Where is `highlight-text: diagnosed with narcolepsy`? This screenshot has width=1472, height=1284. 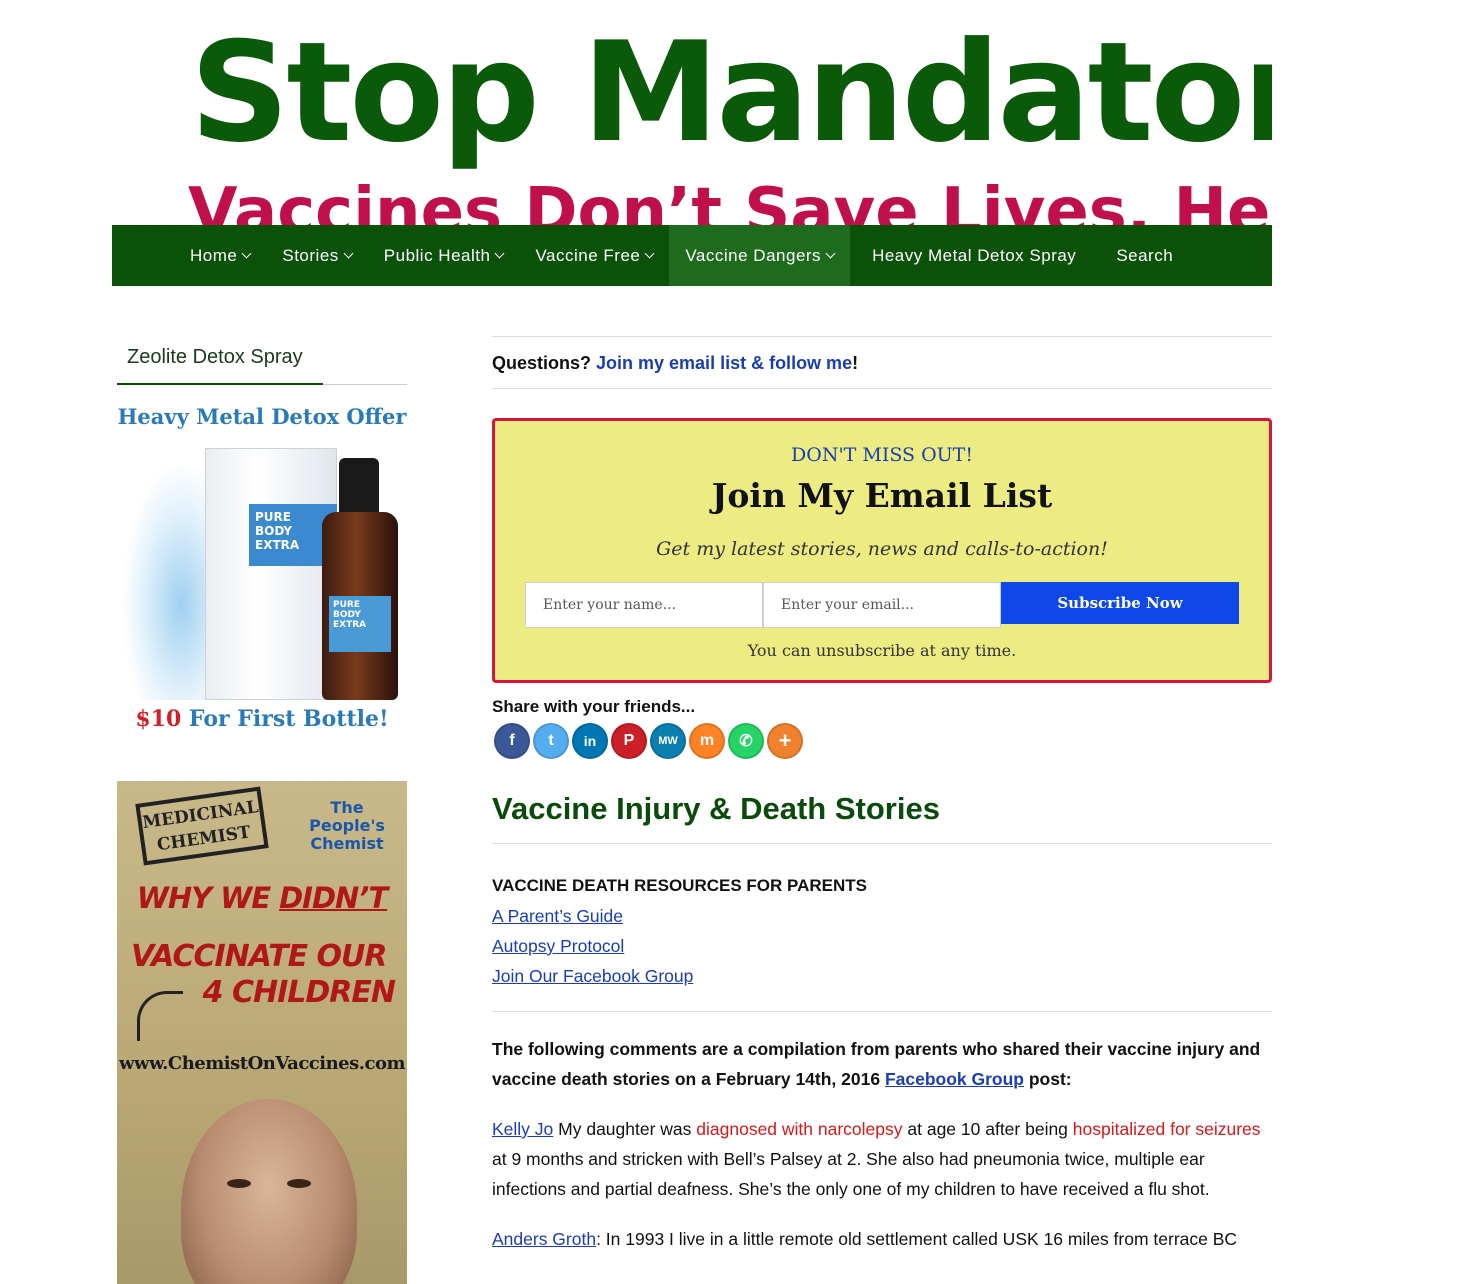 highlight-text: diagnosed with narcolepsy is located at coordinates (799, 1129).